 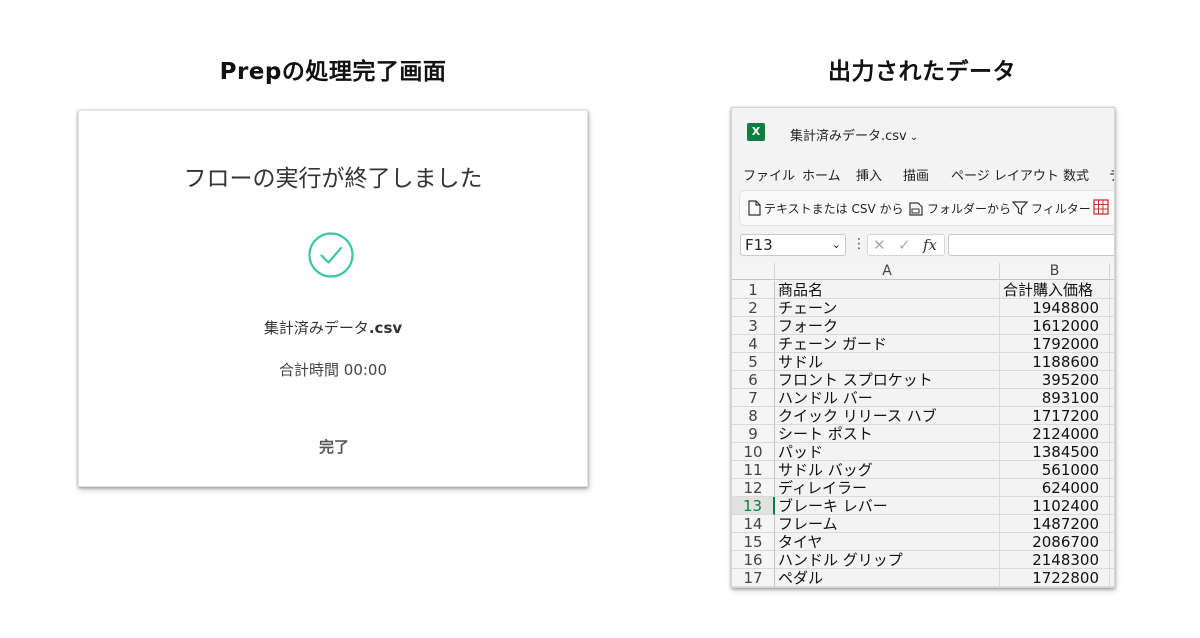 I want to click on cell: ペダル, so click(x=887, y=578).